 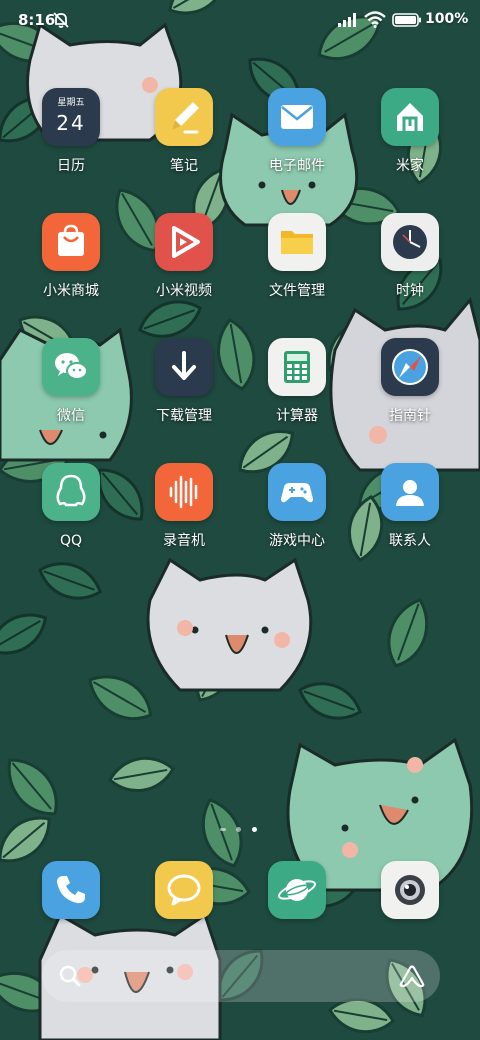 I want to click on app-email: 电子邮件, so click(x=297, y=143).